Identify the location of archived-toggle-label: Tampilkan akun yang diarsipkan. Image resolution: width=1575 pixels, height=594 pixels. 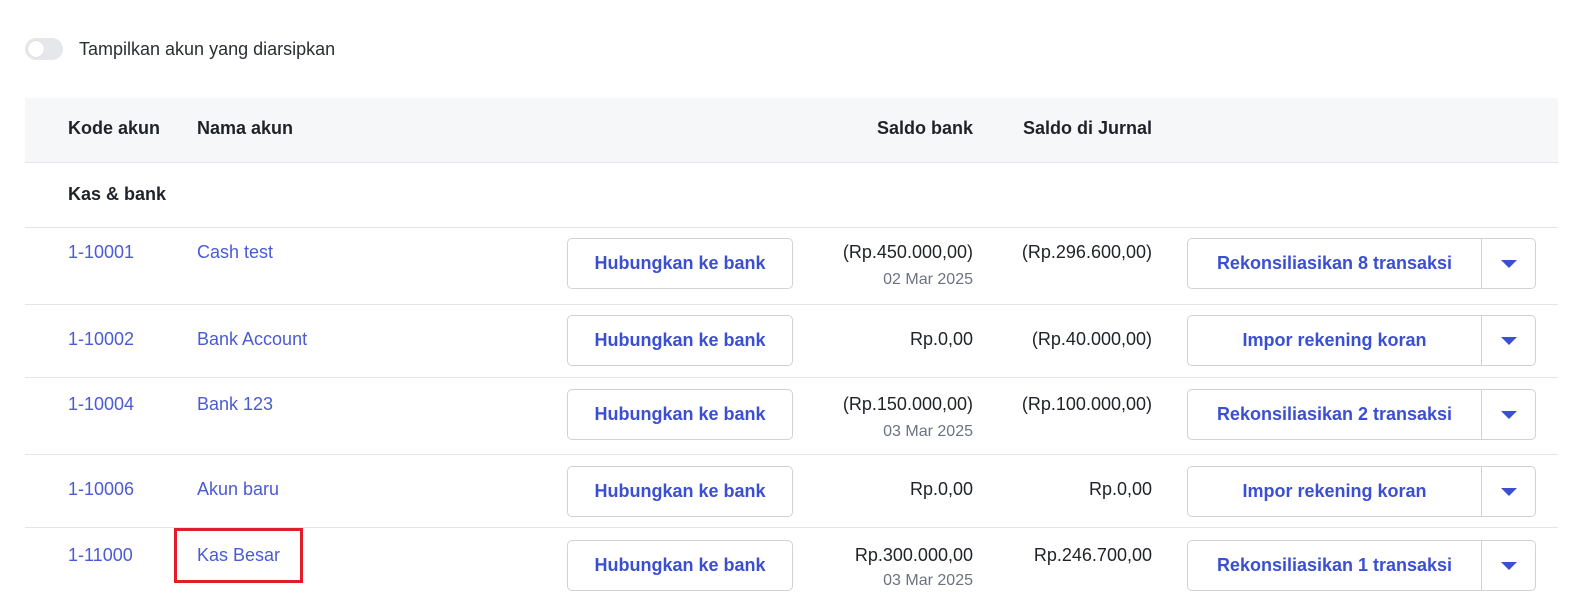
(207, 48).